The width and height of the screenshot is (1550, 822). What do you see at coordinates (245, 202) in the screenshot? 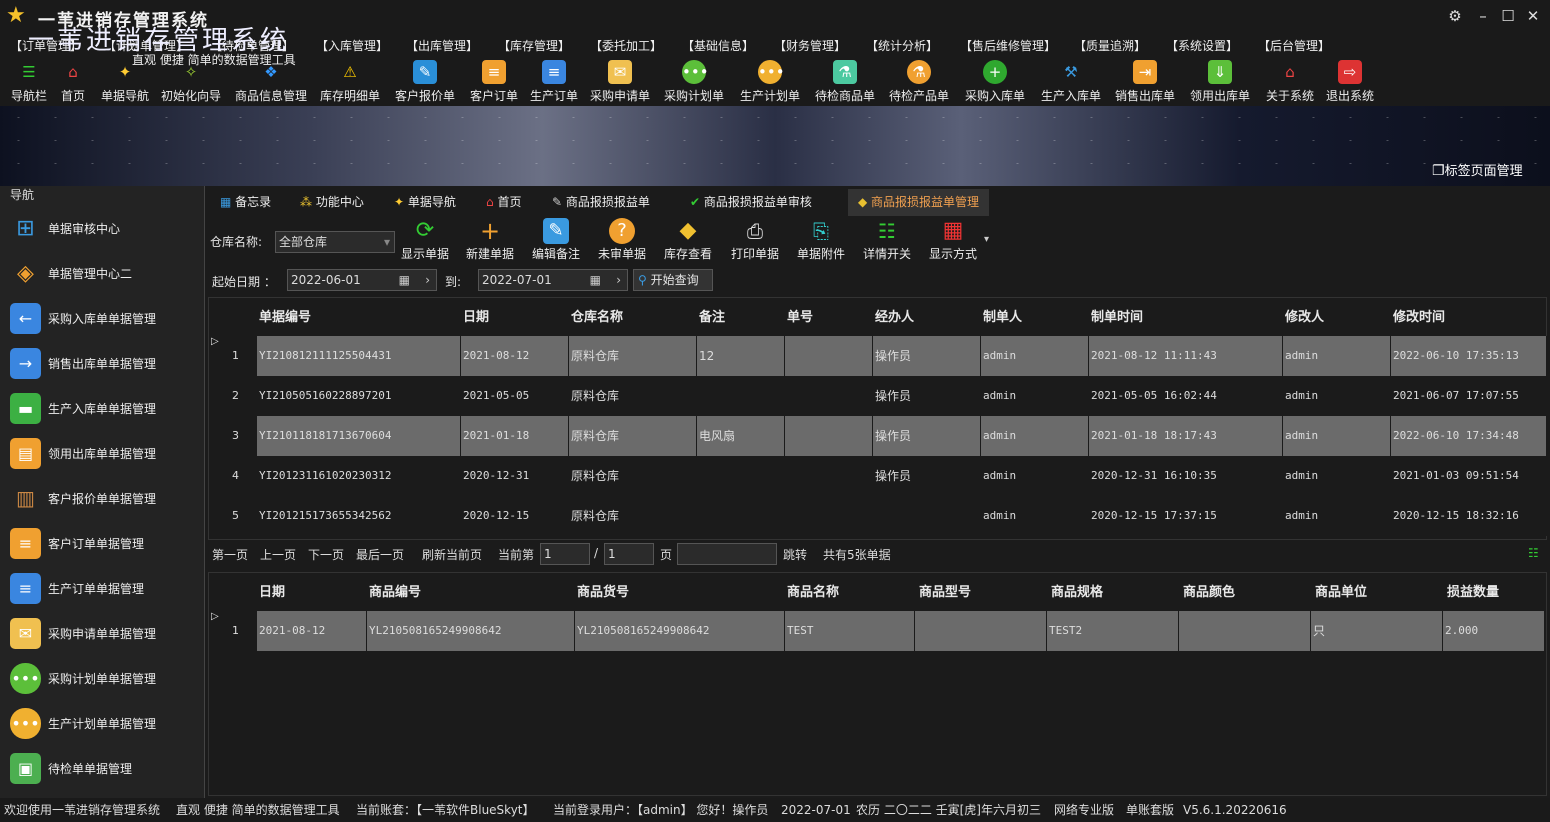
I see `tab-memo: ▦ 备忘录` at bounding box center [245, 202].